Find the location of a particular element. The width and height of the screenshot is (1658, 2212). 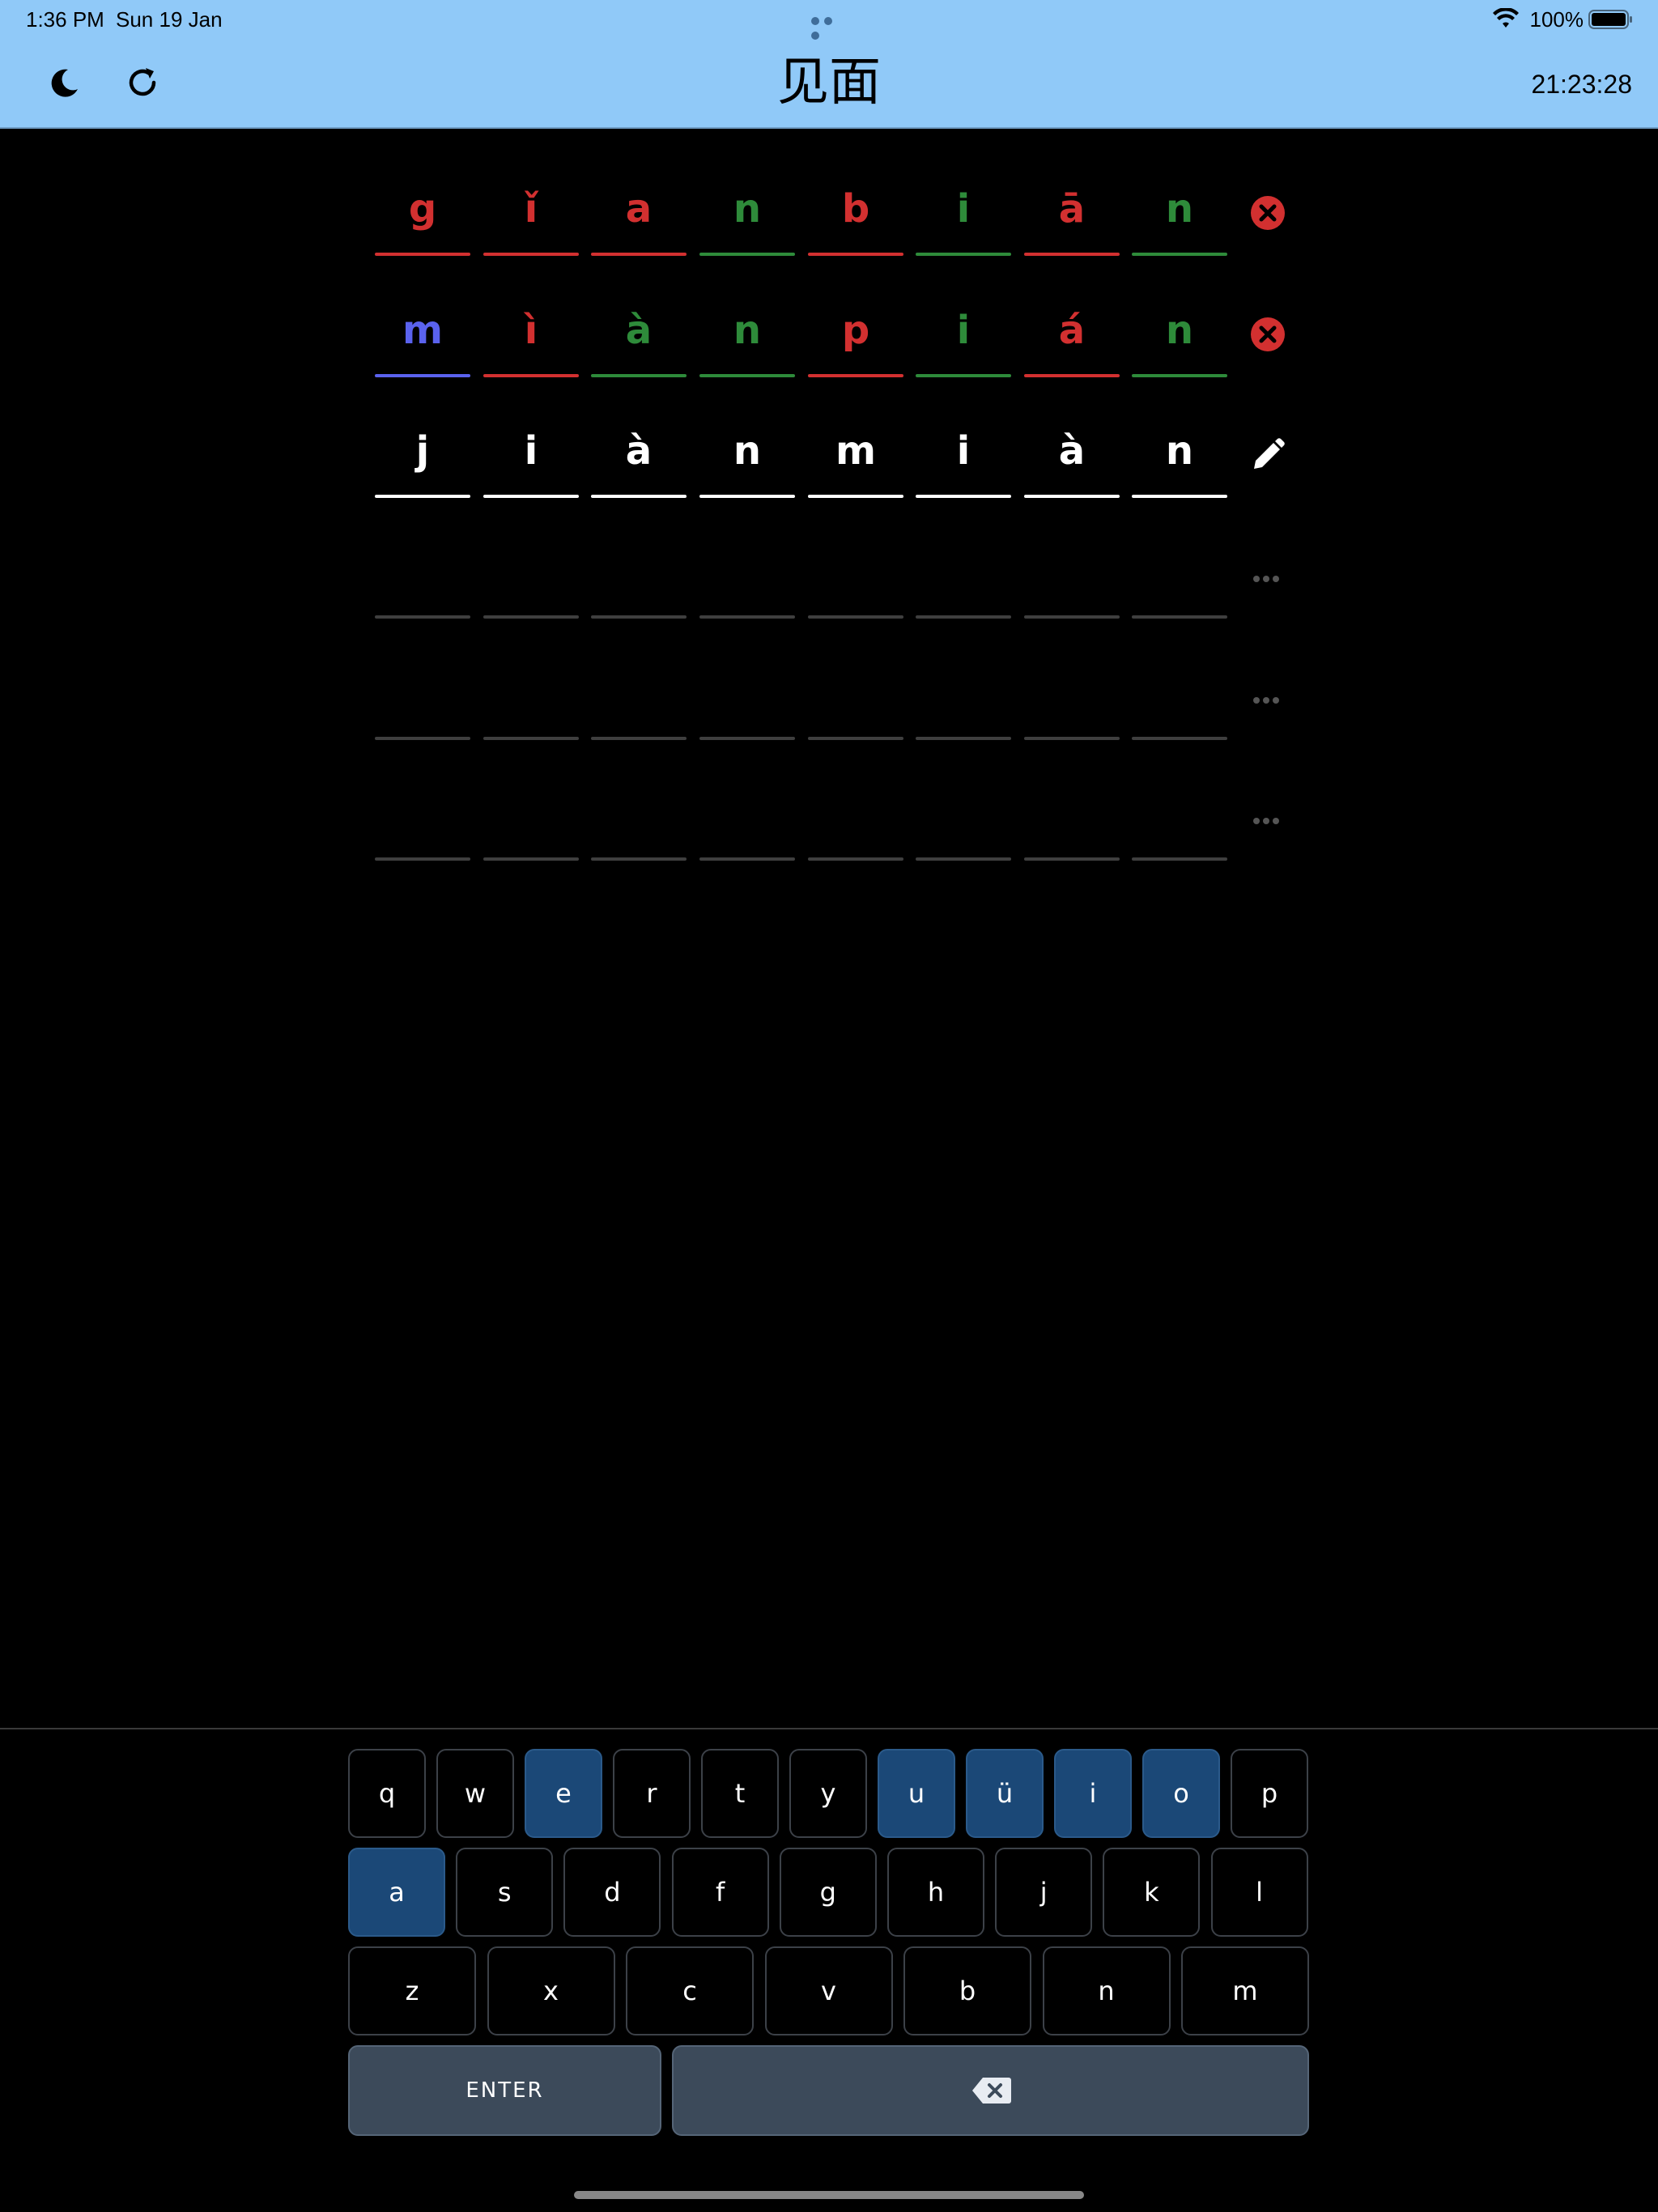

guess-row: mìànpián is located at coordinates (832, 351).